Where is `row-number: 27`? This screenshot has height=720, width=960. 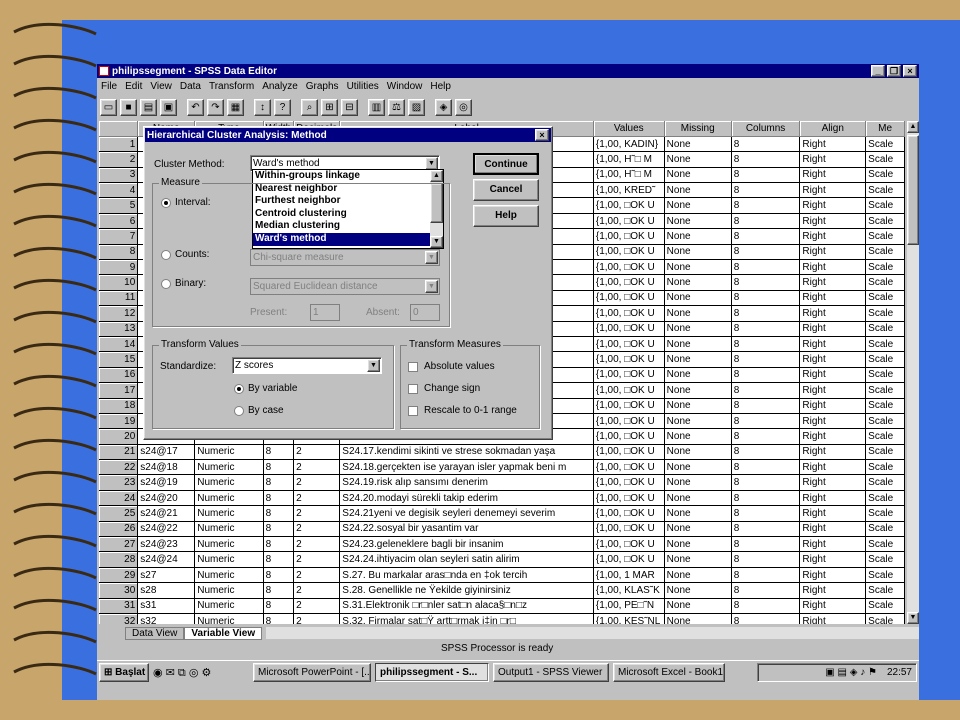 row-number: 27 is located at coordinates (119, 544).